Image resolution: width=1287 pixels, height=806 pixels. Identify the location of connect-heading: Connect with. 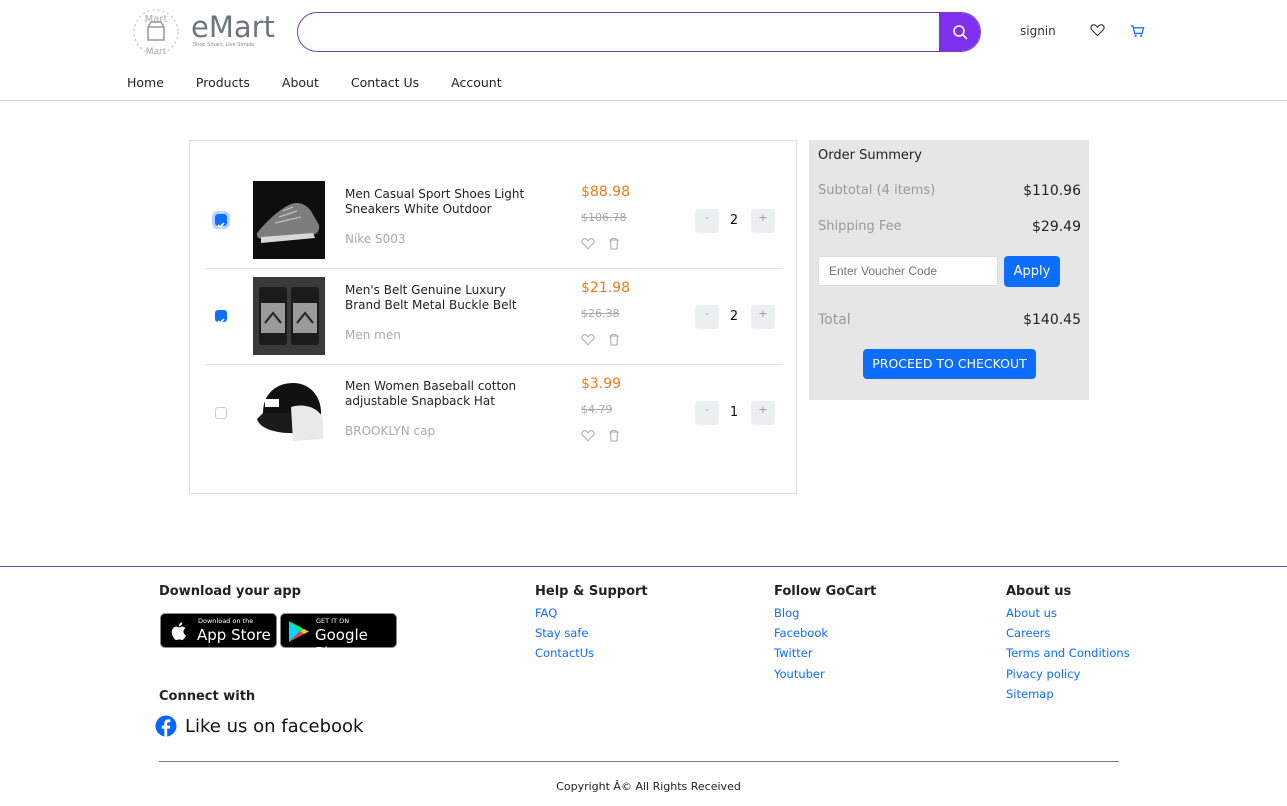
(207, 696).